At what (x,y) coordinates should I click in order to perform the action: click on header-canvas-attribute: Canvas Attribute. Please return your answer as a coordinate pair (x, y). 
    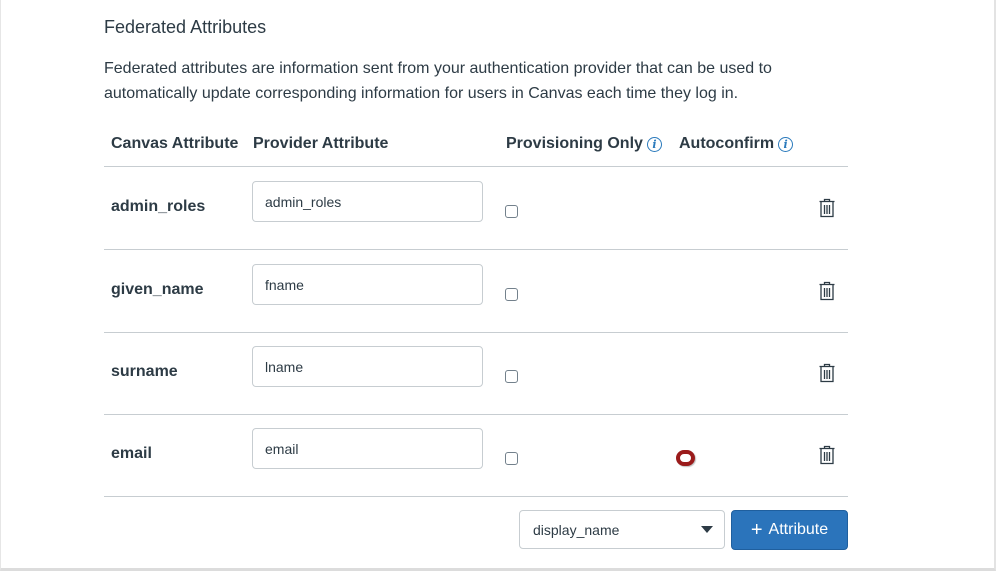
    Looking at the image, I should click on (174, 144).